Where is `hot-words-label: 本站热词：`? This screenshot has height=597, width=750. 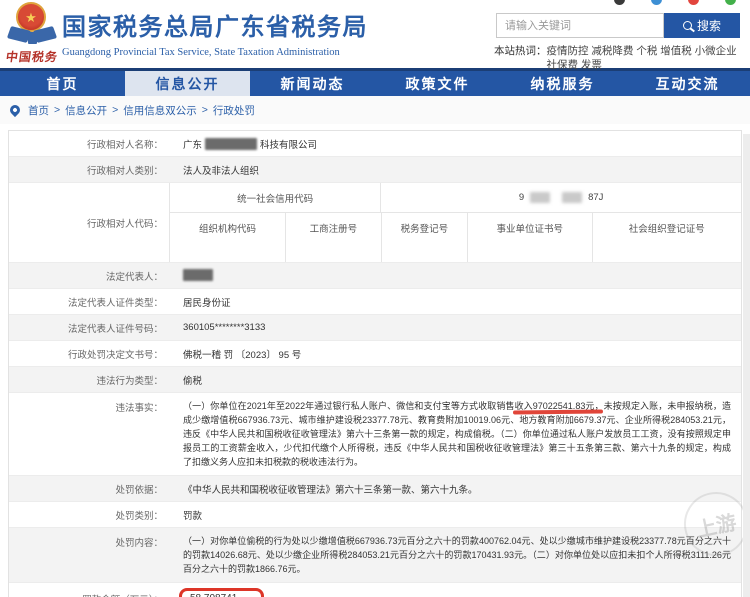
hot-words-label: 本站热词： is located at coordinates (520, 51).